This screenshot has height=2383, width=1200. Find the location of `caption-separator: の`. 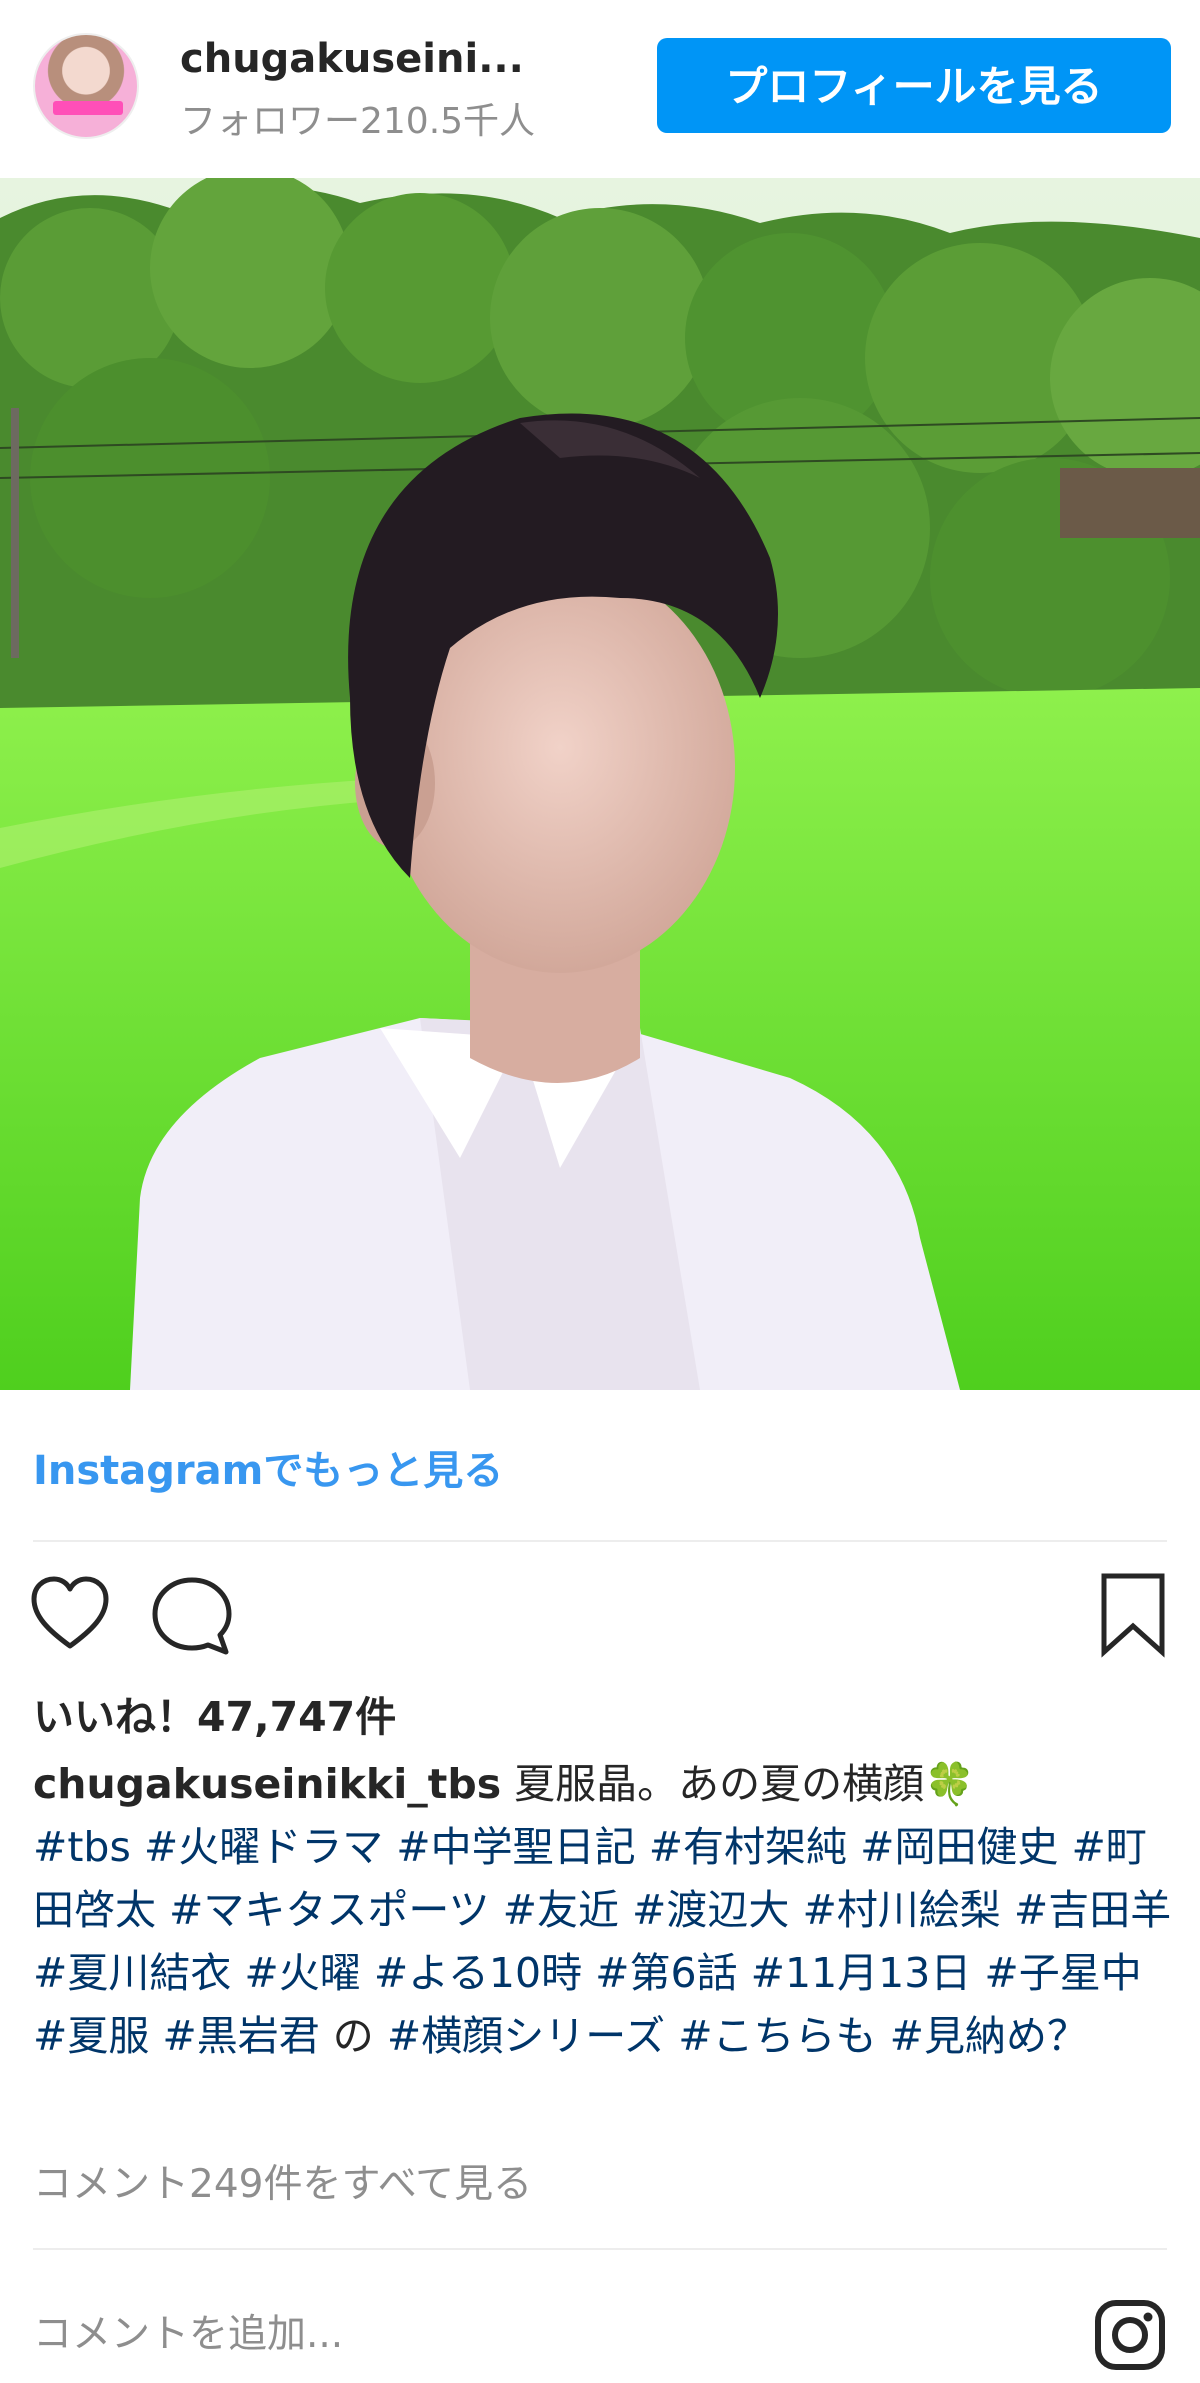

caption-separator: の is located at coordinates (353, 2036).